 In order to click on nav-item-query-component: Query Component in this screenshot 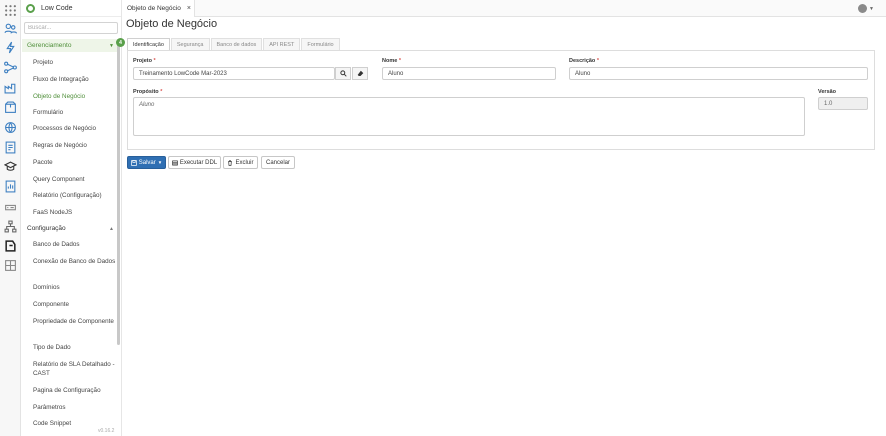, I will do `click(76, 179)`.